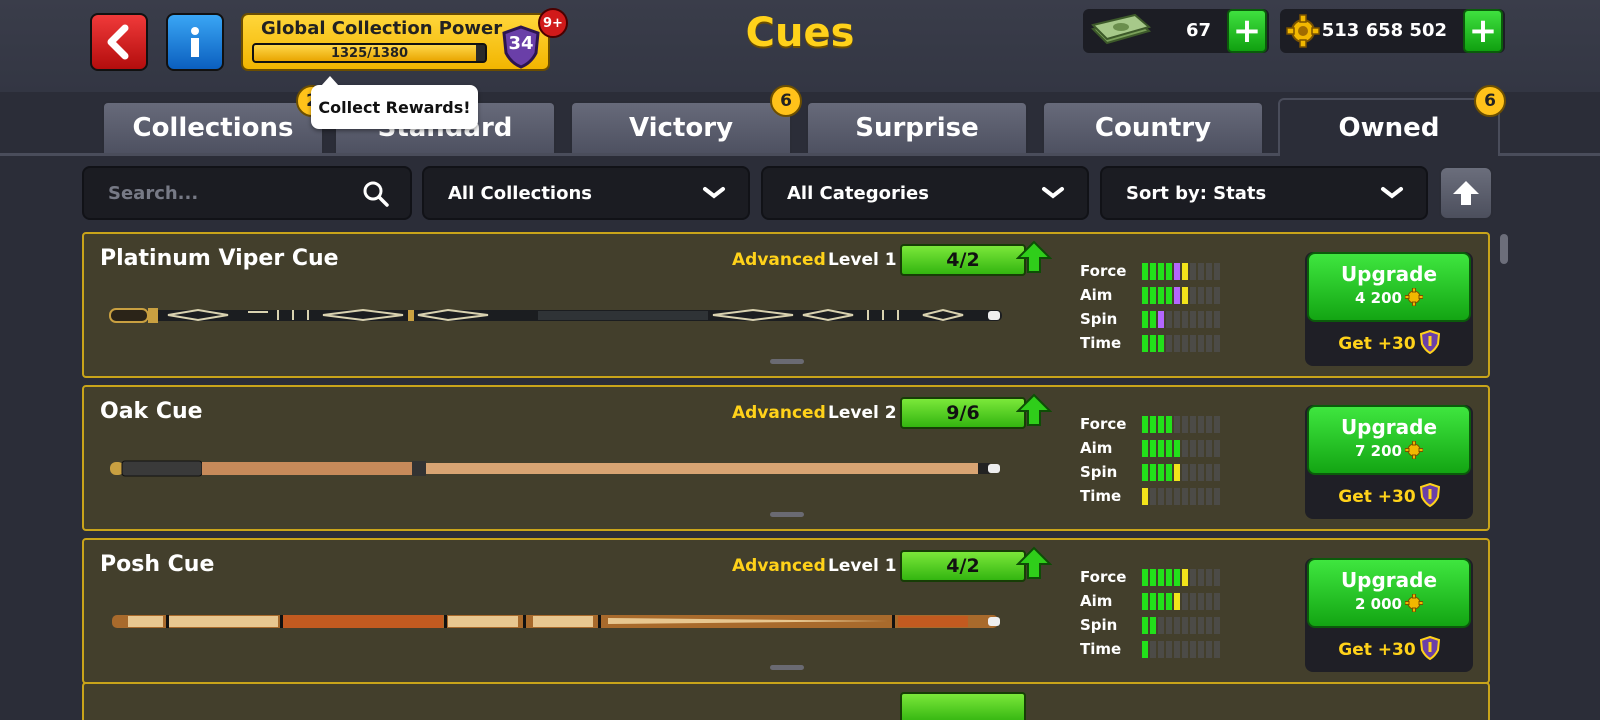 This screenshot has height=720, width=1600. What do you see at coordinates (195, 42) in the screenshot?
I see `info-button` at bounding box center [195, 42].